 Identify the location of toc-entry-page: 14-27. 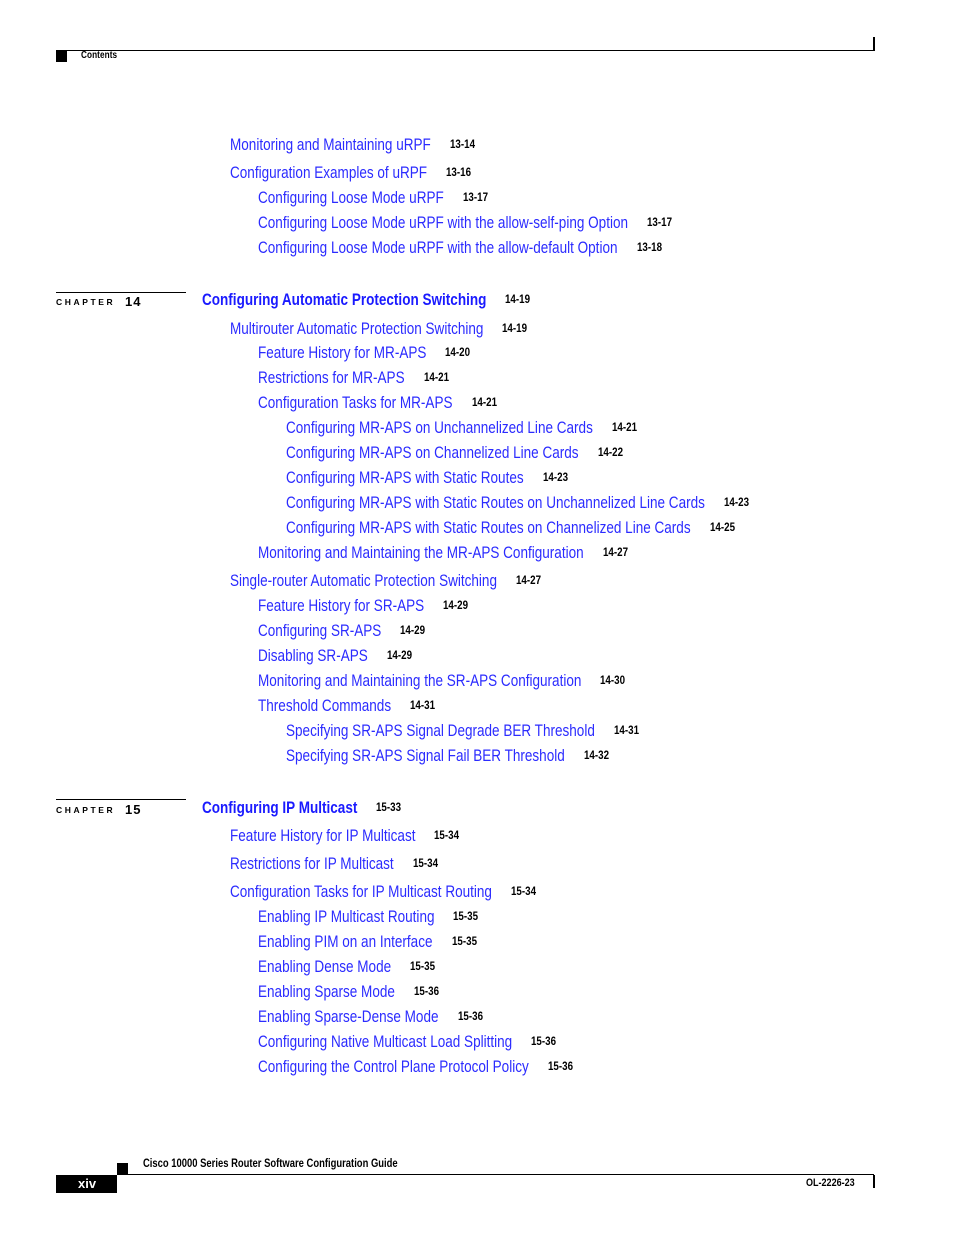
(616, 553).